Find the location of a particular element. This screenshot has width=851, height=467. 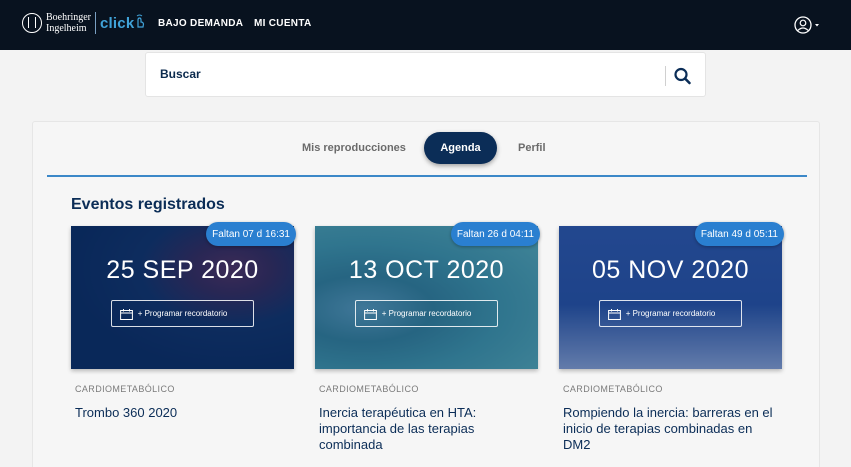

tab-agenda: Agenda is located at coordinates (460, 148).